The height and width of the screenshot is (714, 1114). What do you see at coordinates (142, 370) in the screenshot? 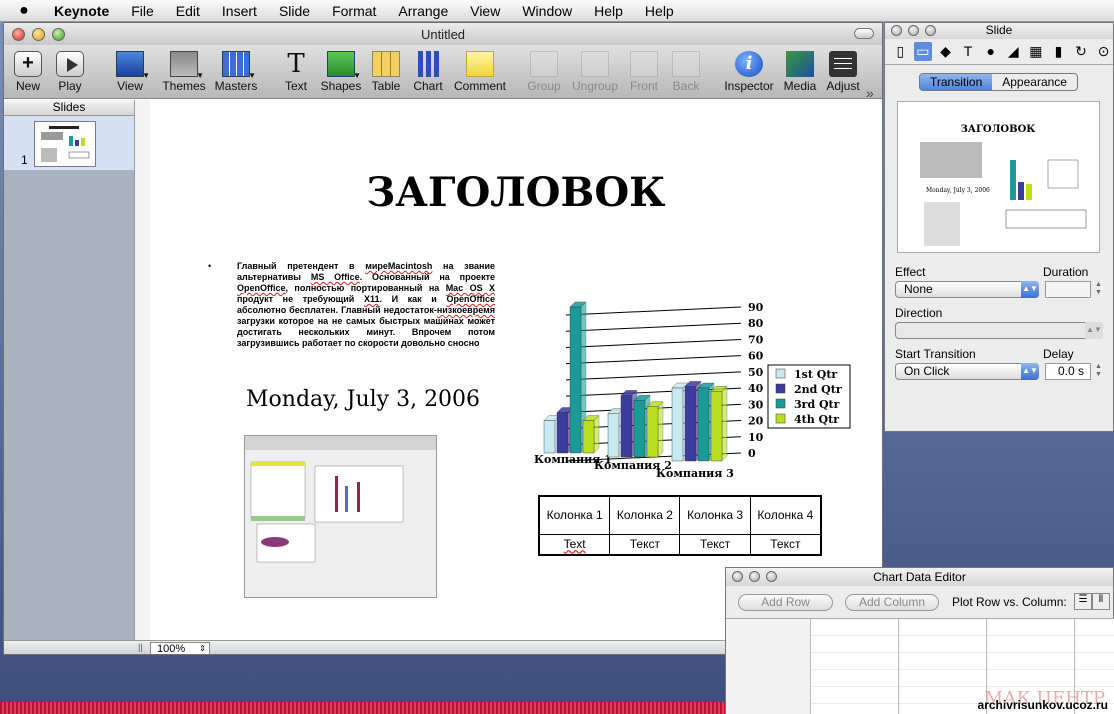
I see `pane-splitter` at bounding box center [142, 370].